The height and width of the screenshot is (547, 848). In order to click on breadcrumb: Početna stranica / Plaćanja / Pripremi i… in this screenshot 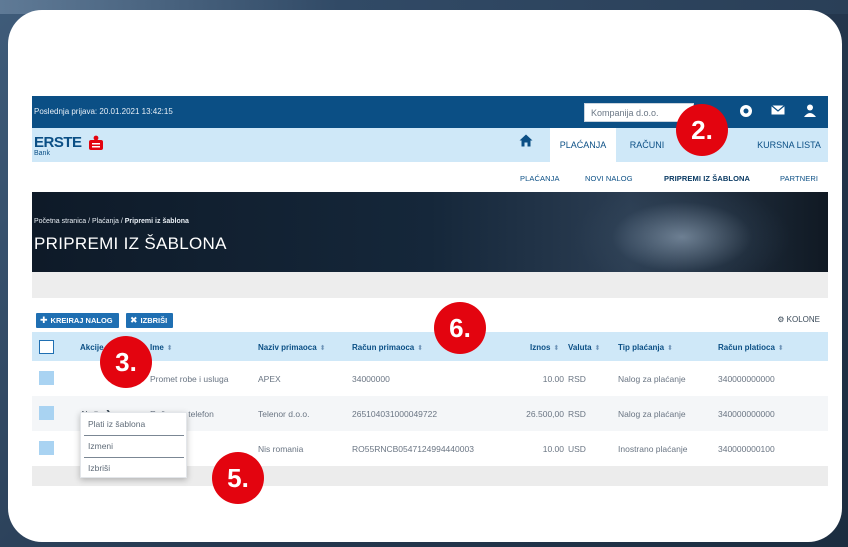, I will do `click(111, 221)`.